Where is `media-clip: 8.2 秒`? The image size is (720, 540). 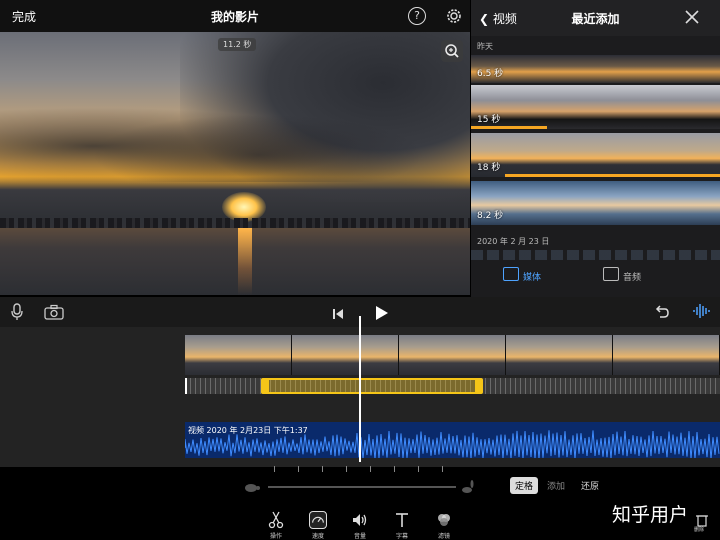
media-clip: 8.2 秒 is located at coordinates (595, 203).